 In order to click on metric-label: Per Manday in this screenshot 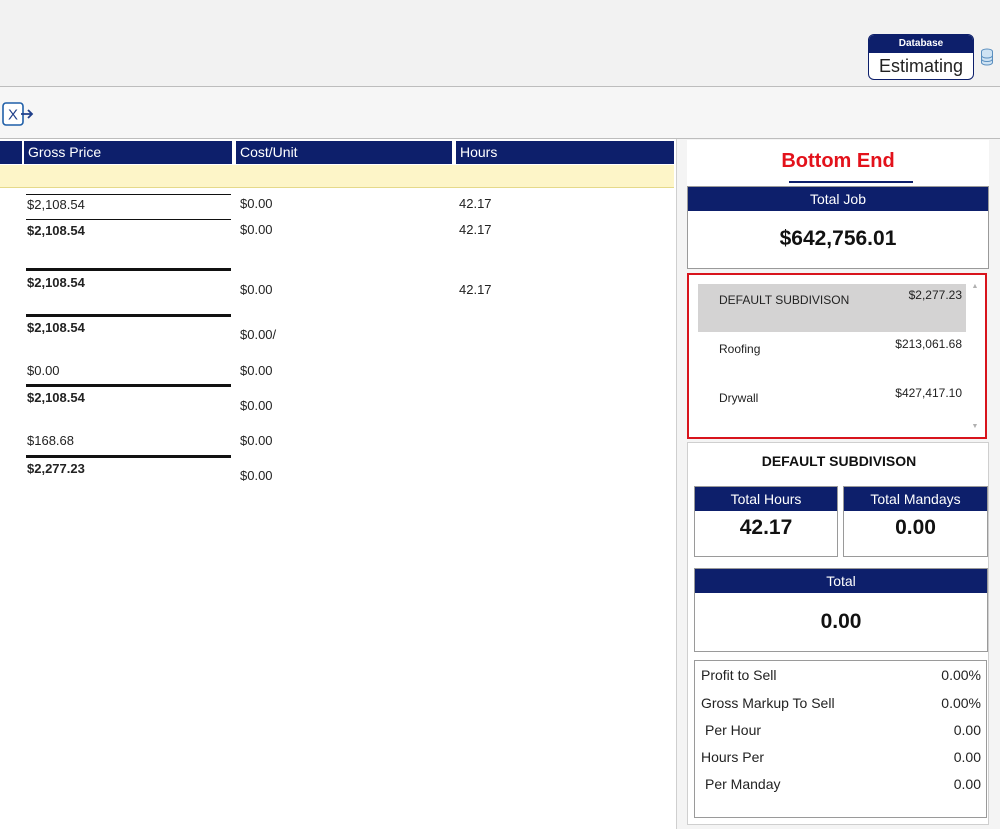, I will do `click(743, 784)`.